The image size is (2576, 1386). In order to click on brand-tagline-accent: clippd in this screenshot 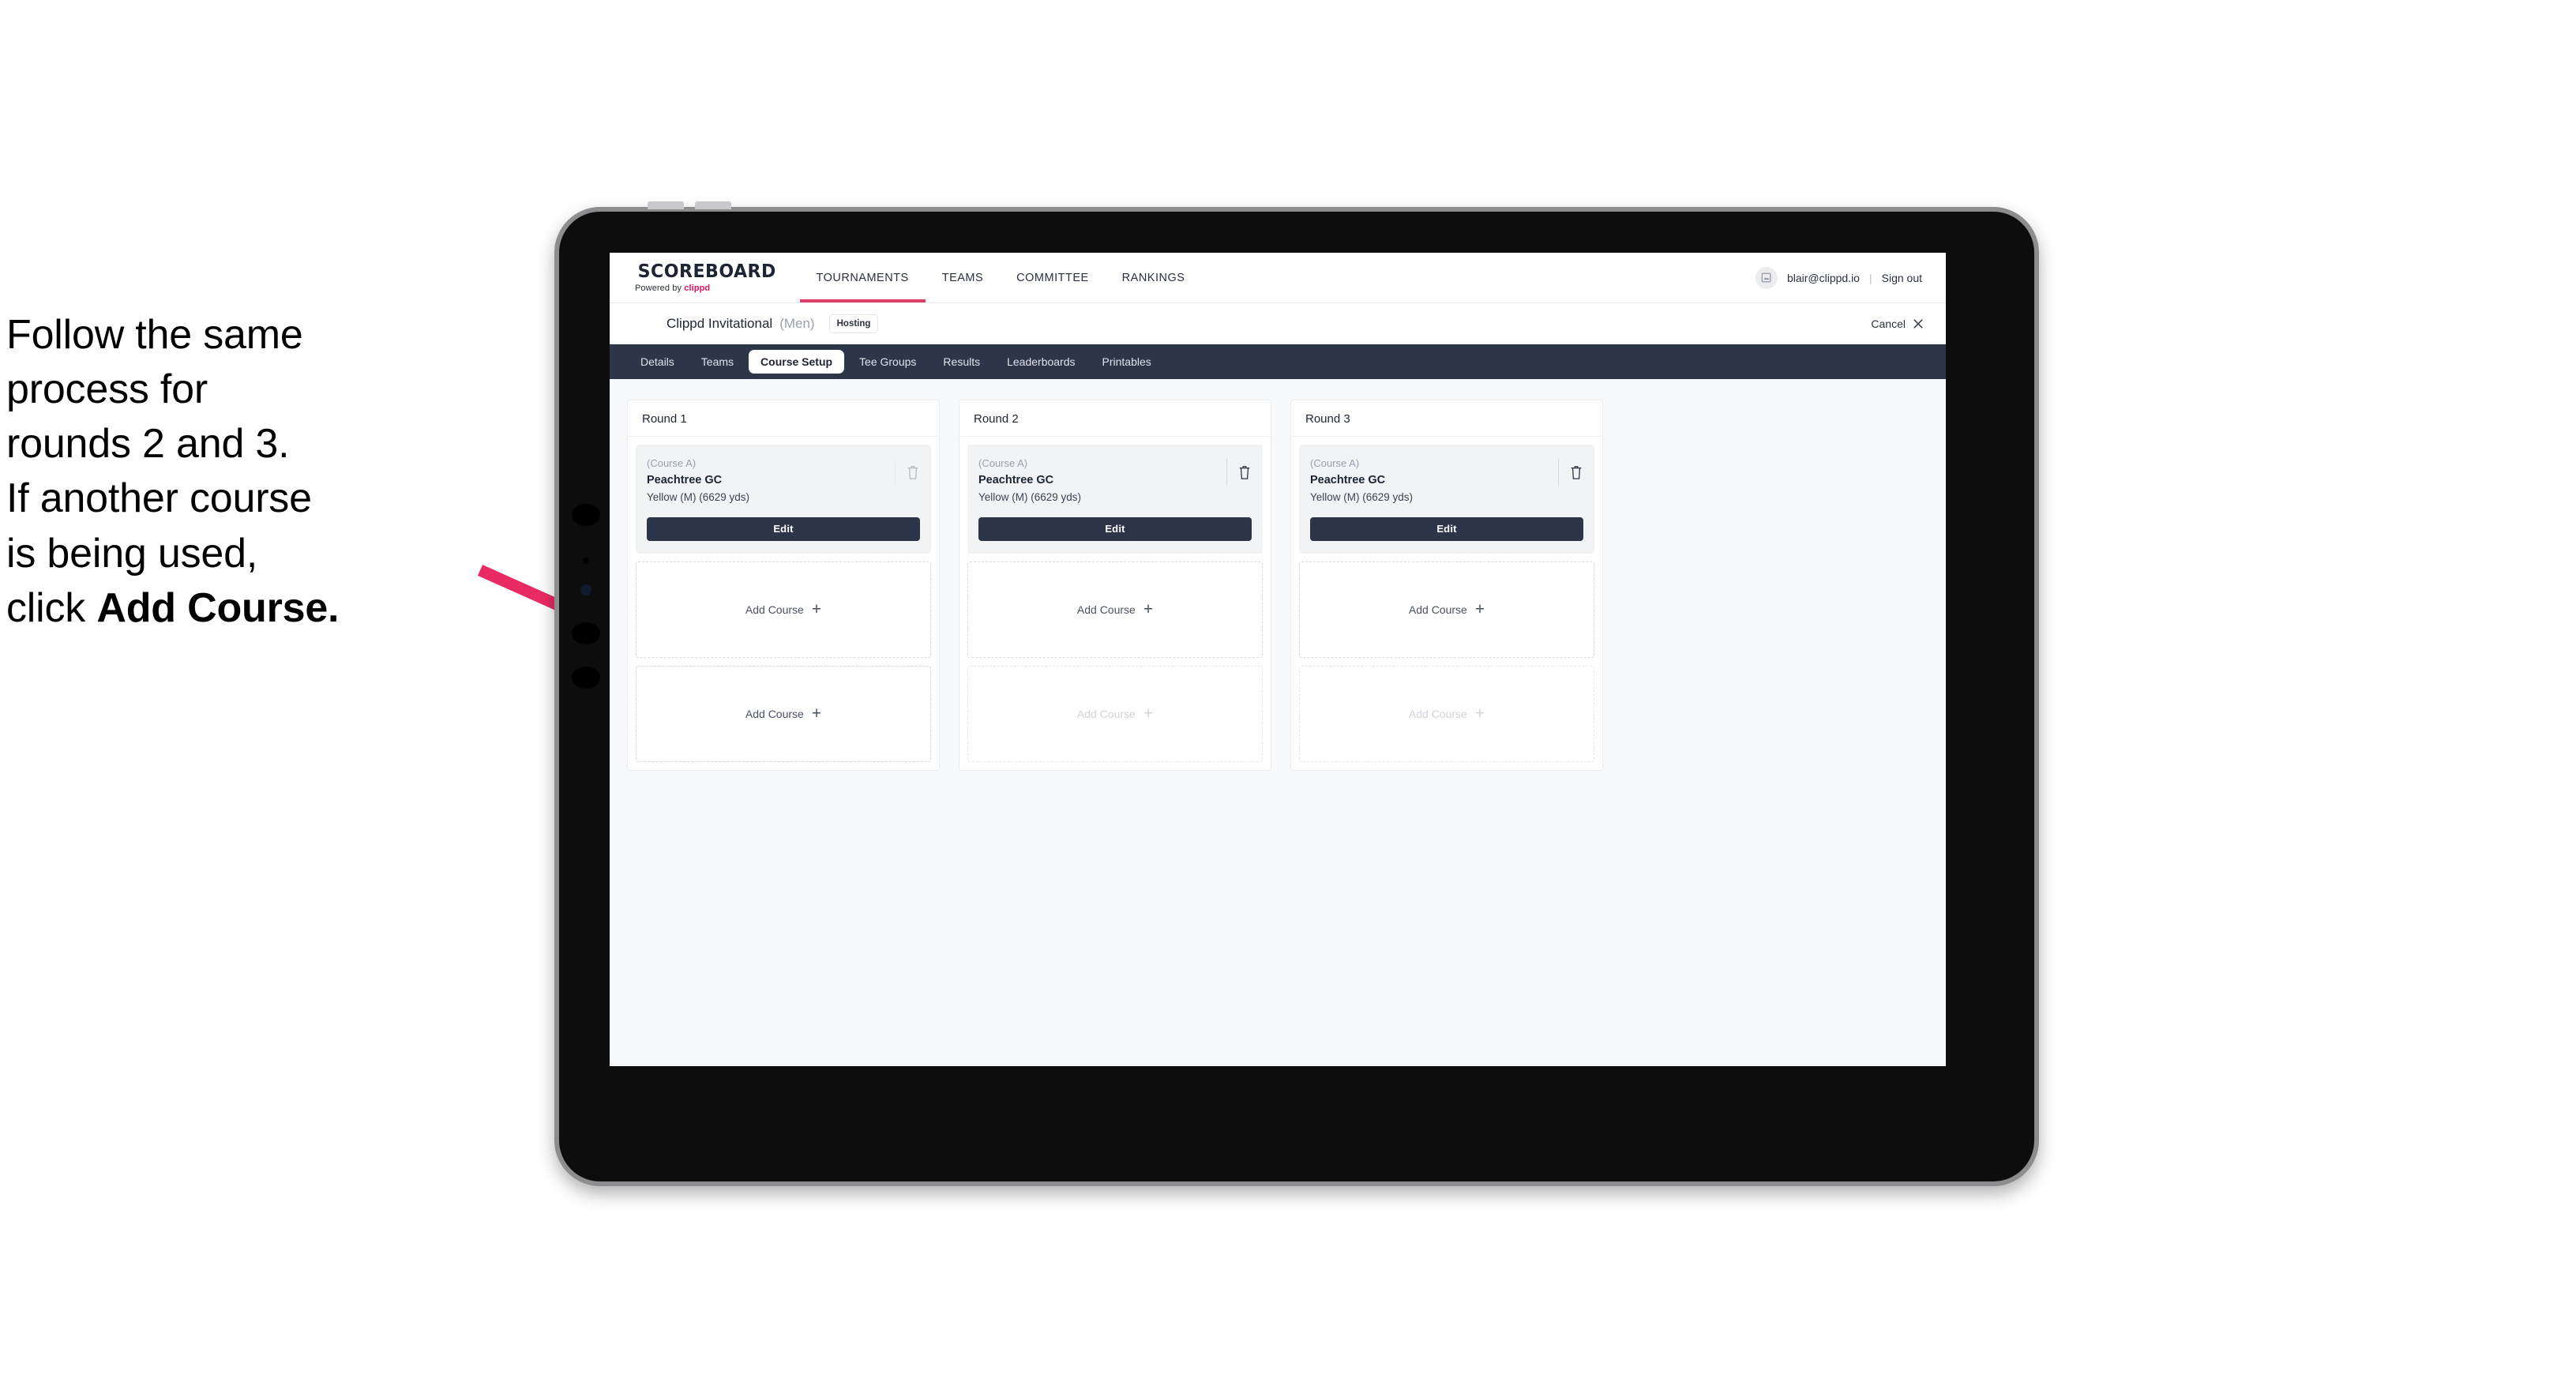, I will do `click(697, 288)`.